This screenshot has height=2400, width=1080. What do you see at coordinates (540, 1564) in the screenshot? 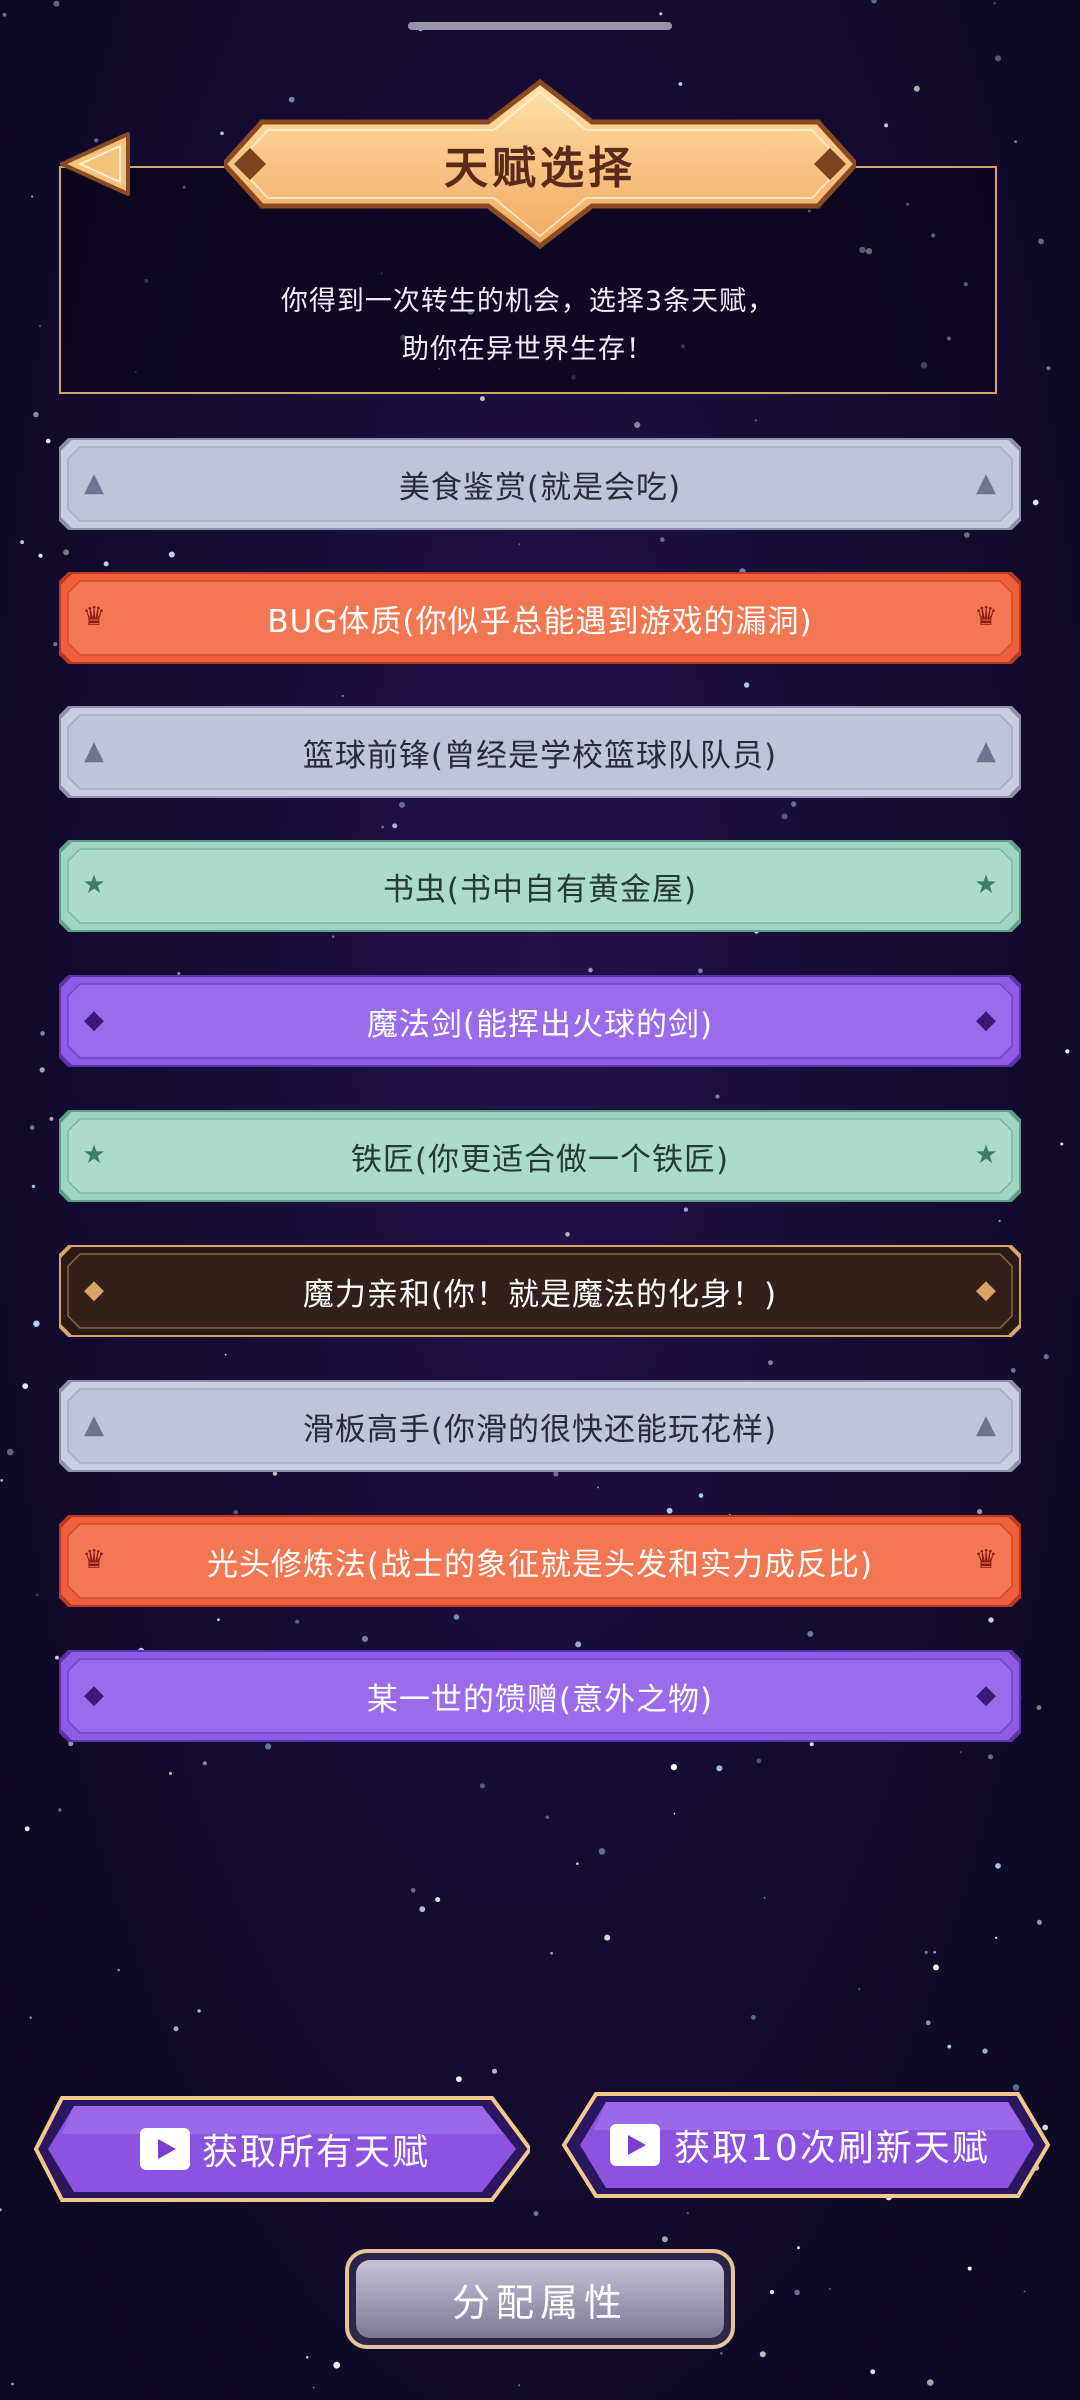
I see `talent-label: 光头修炼法(战士的象征就是头发和实力成反比)` at bounding box center [540, 1564].